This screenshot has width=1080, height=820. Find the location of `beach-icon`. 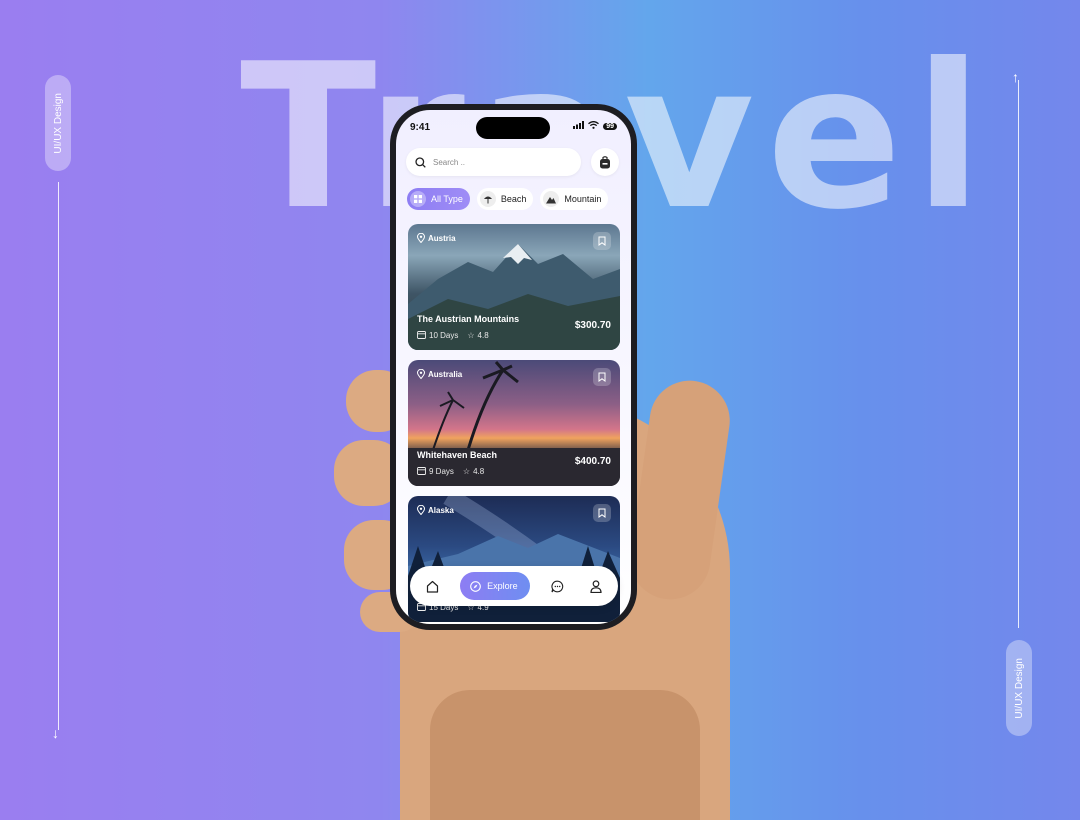

beach-icon is located at coordinates (487, 199).